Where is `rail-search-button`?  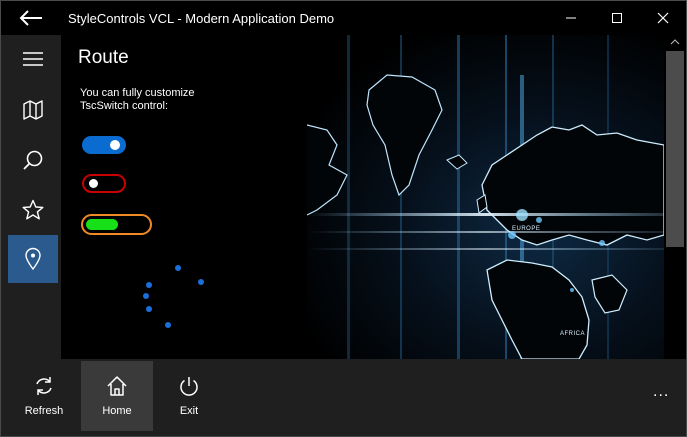 rail-search-button is located at coordinates (33, 160).